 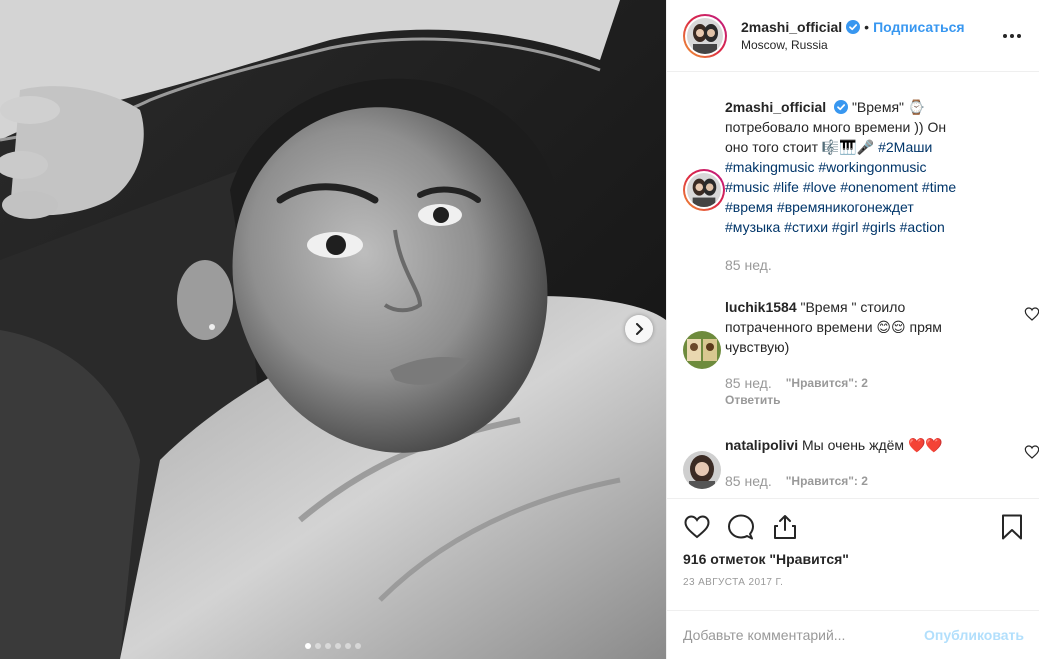 What do you see at coordinates (733, 582) in the screenshot?
I see `post-date: 23 АВГУСТА 2017 Г.` at bounding box center [733, 582].